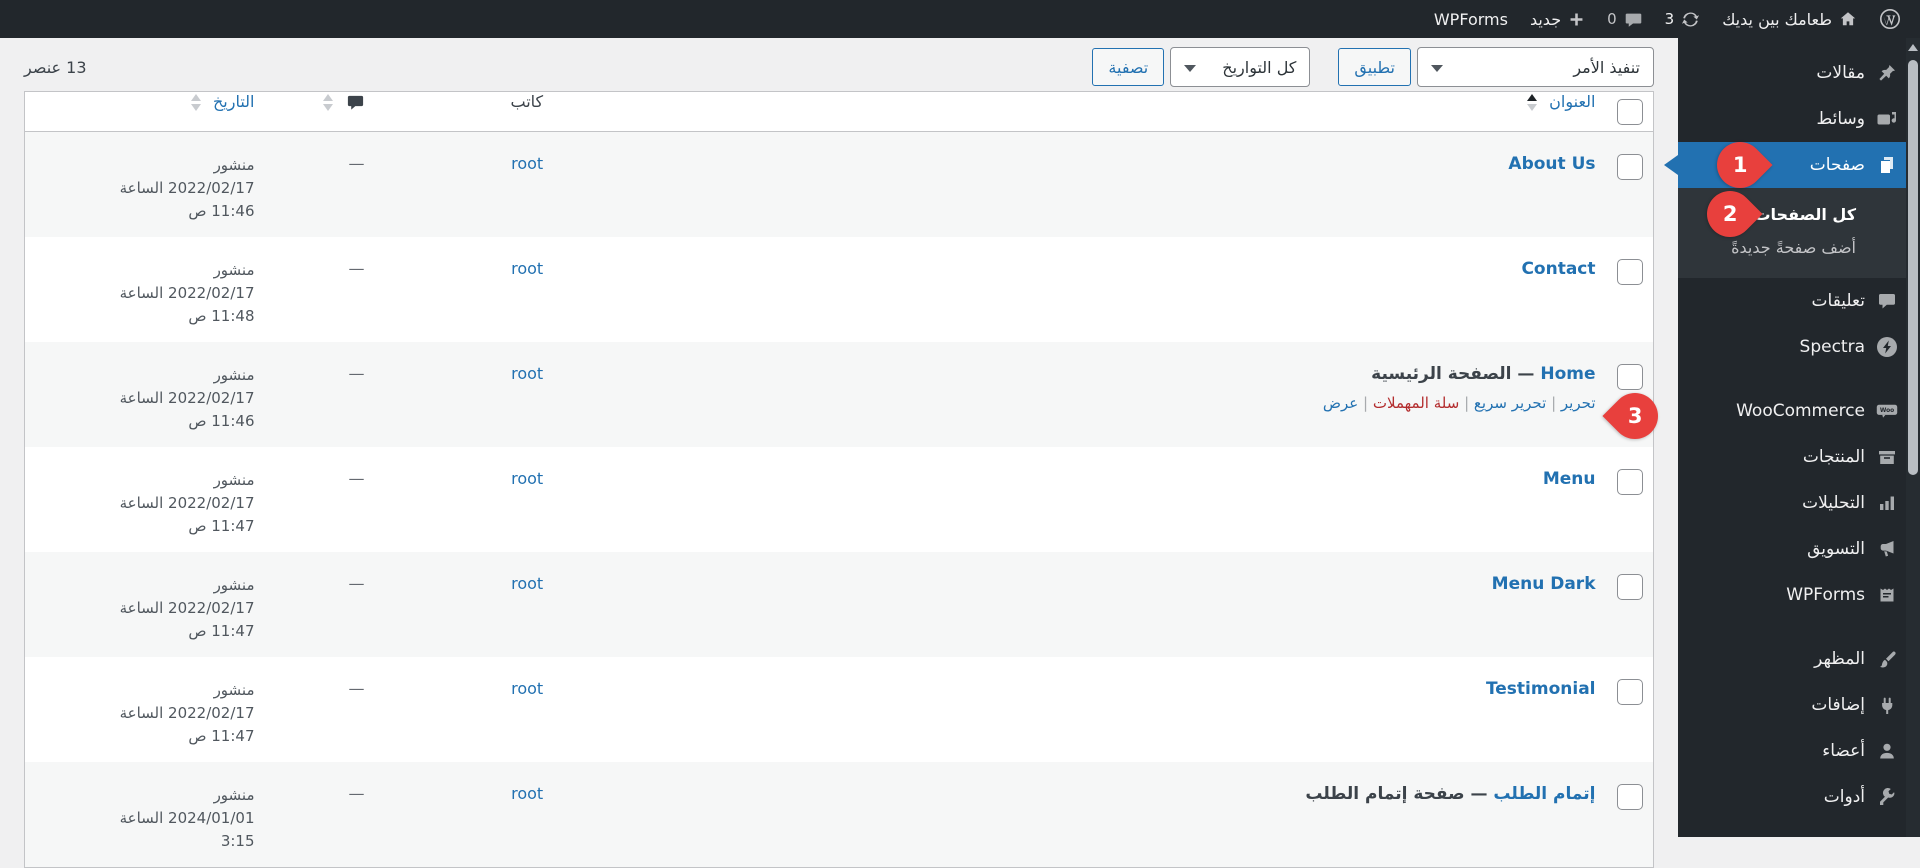  What do you see at coordinates (960, 19) in the screenshot?
I see `admin-top-bar: طعامك بين يديك 3 0 جديد WPForms` at bounding box center [960, 19].